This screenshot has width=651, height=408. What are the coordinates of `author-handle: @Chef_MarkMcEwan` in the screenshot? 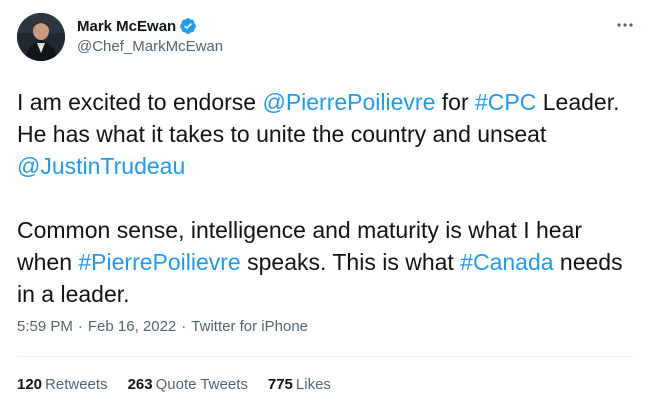 It's located at (150, 46).